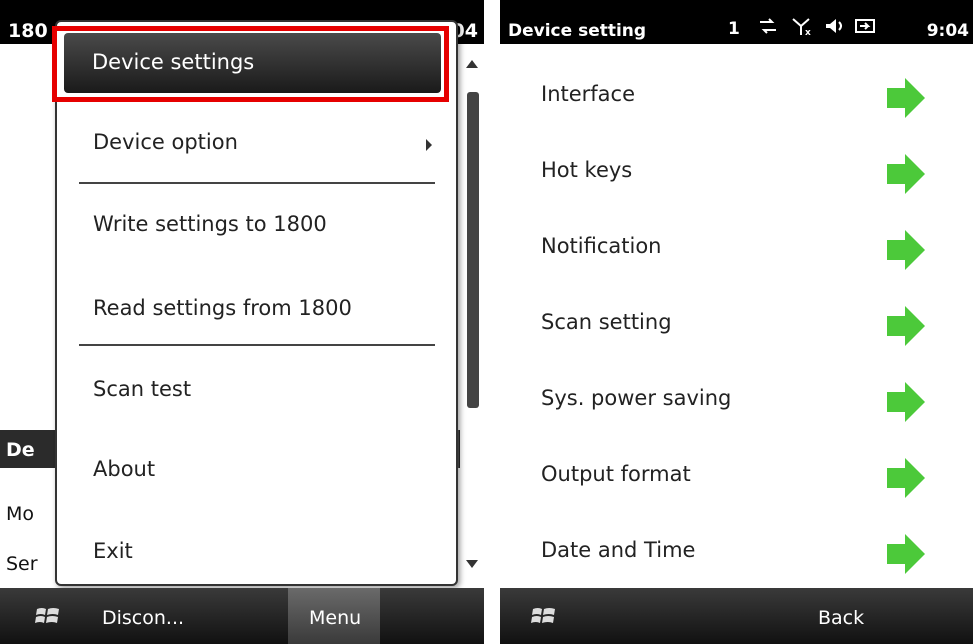 The width and height of the screenshot is (973, 644). What do you see at coordinates (242, 616) in the screenshot?
I see `taskbar: Discon... Menu` at bounding box center [242, 616].